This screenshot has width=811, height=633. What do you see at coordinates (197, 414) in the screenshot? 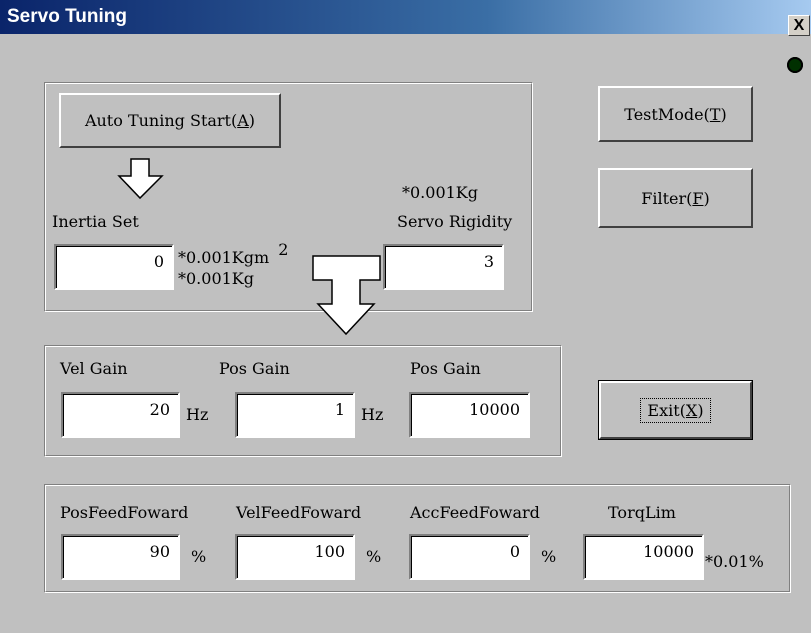
I see `vel-gain-unit: Hz` at bounding box center [197, 414].